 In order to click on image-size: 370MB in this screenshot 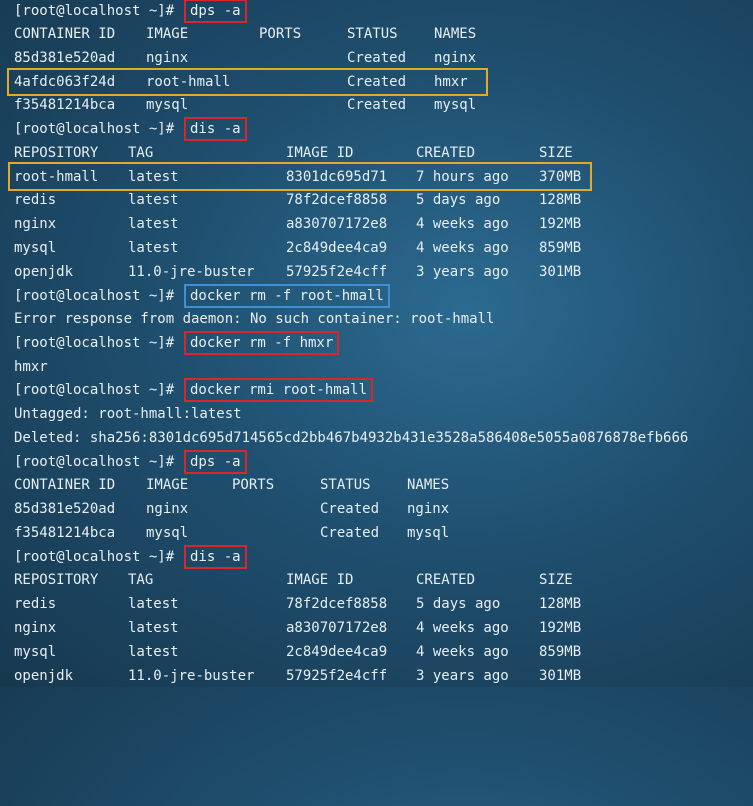, I will do `click(560, 177)`.